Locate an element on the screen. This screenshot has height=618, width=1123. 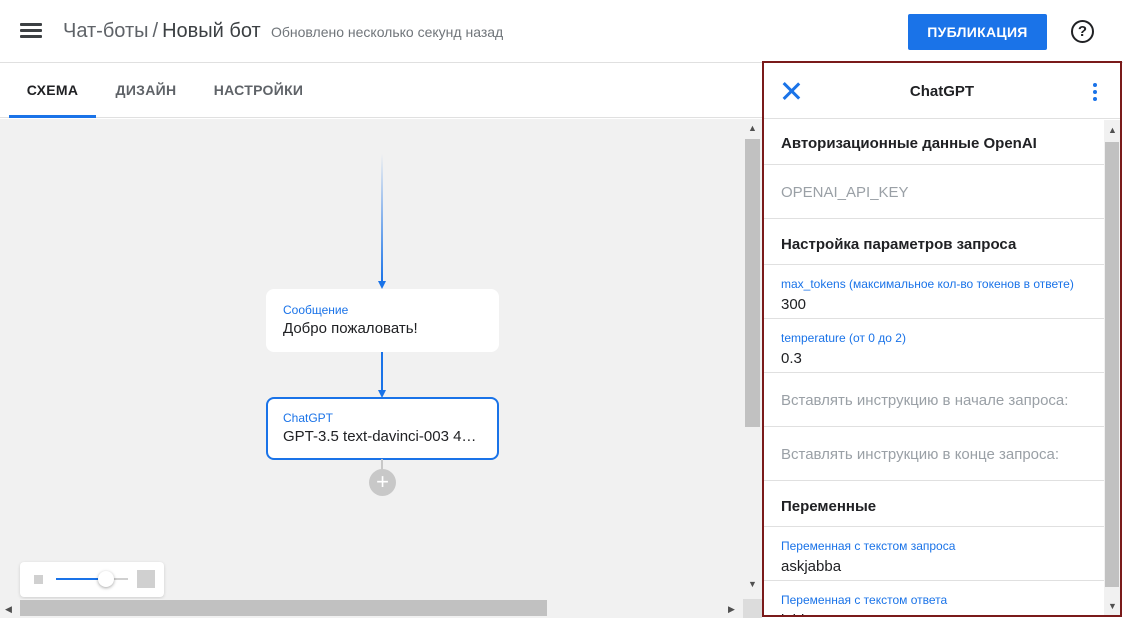
field-label: Переменная с текстом ответа is located at coordinates (864, 600).